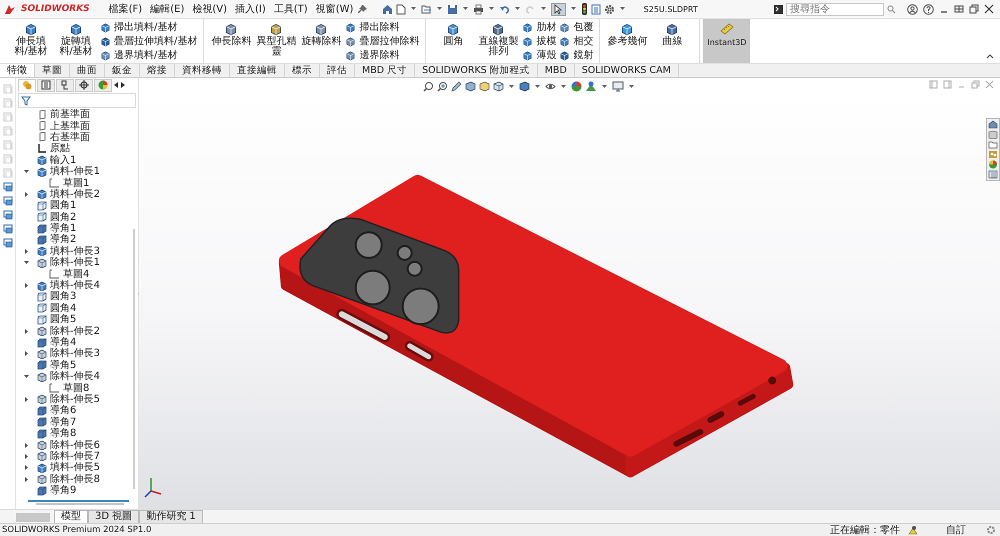 This screenshot has width=1000, height=536. I want to click on filter-icon, so click(26, 101).